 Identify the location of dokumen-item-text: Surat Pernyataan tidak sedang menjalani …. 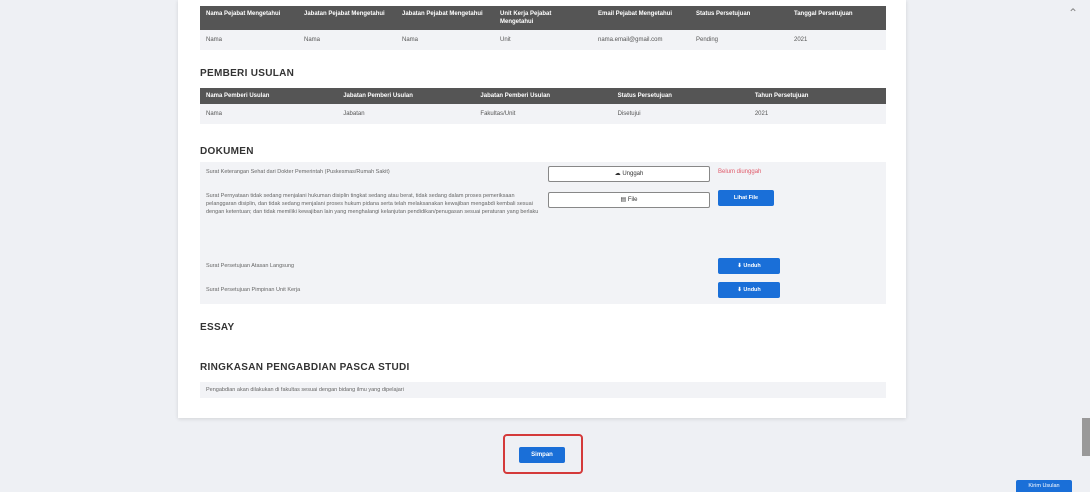
(372, 204).